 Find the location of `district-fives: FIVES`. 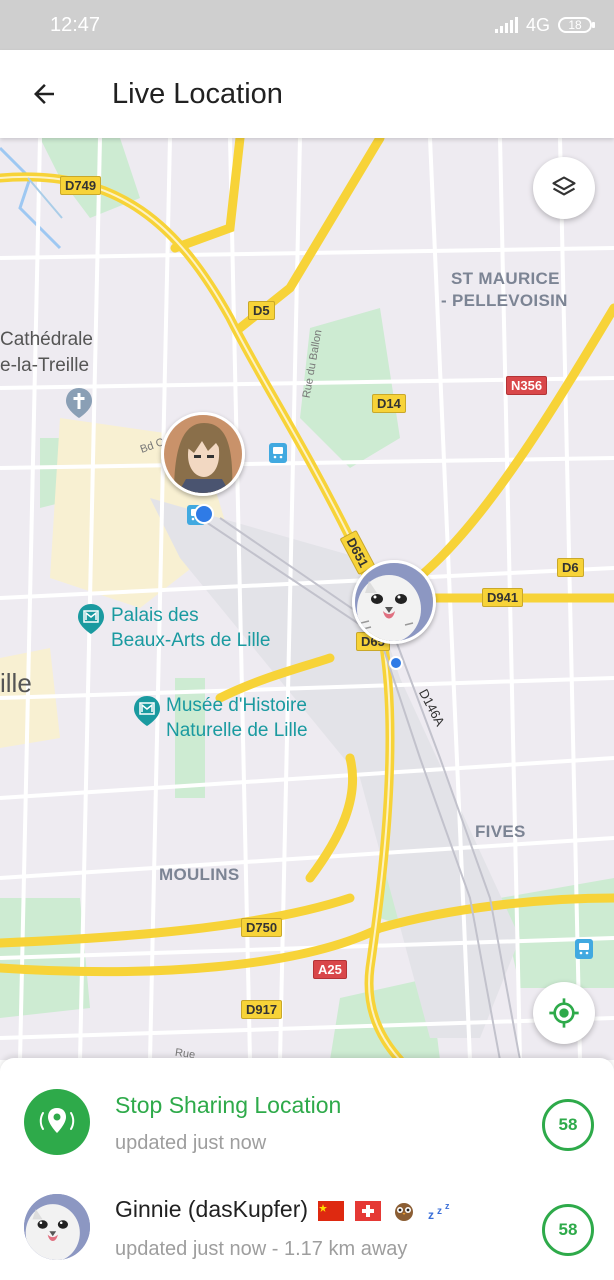

district-fives: FIVES is located at coordinates (500, 831).